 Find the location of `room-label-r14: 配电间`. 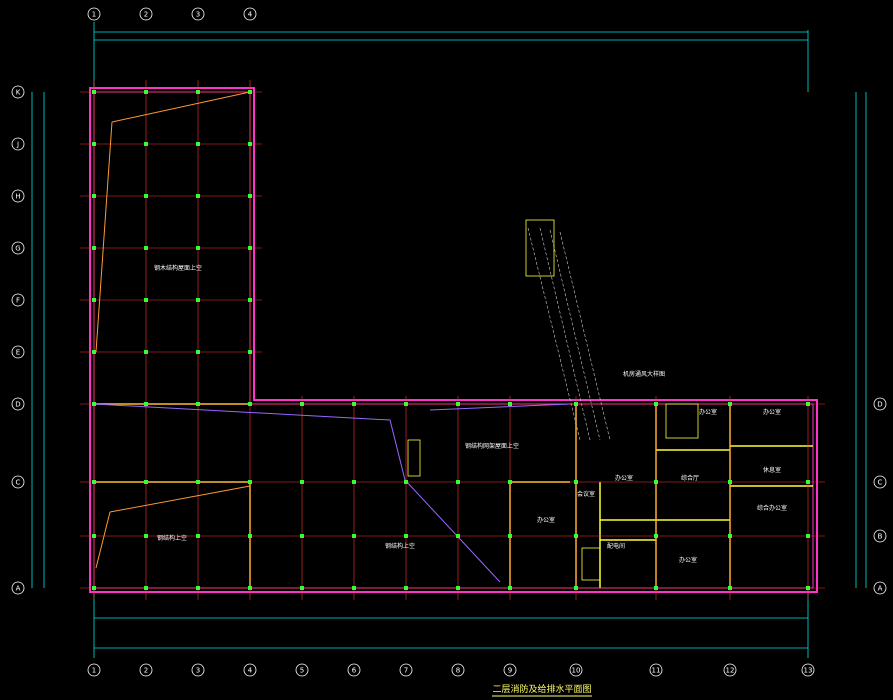

room-label-r14: 配电间 is located at coordinates (616, 546).